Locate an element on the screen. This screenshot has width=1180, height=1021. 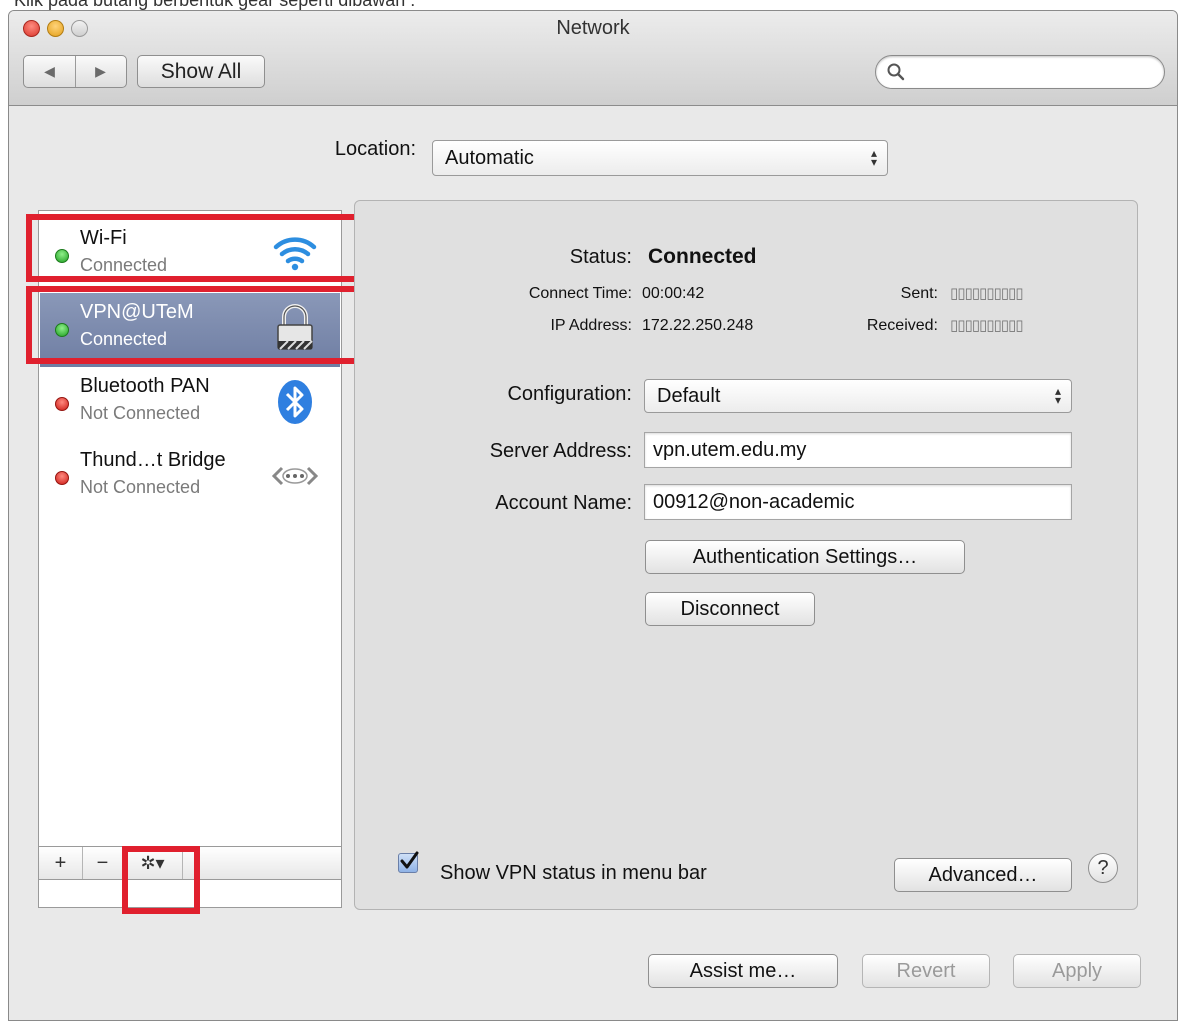
account-name-field: 00912@non-academic is located at coordinates (858, 502).